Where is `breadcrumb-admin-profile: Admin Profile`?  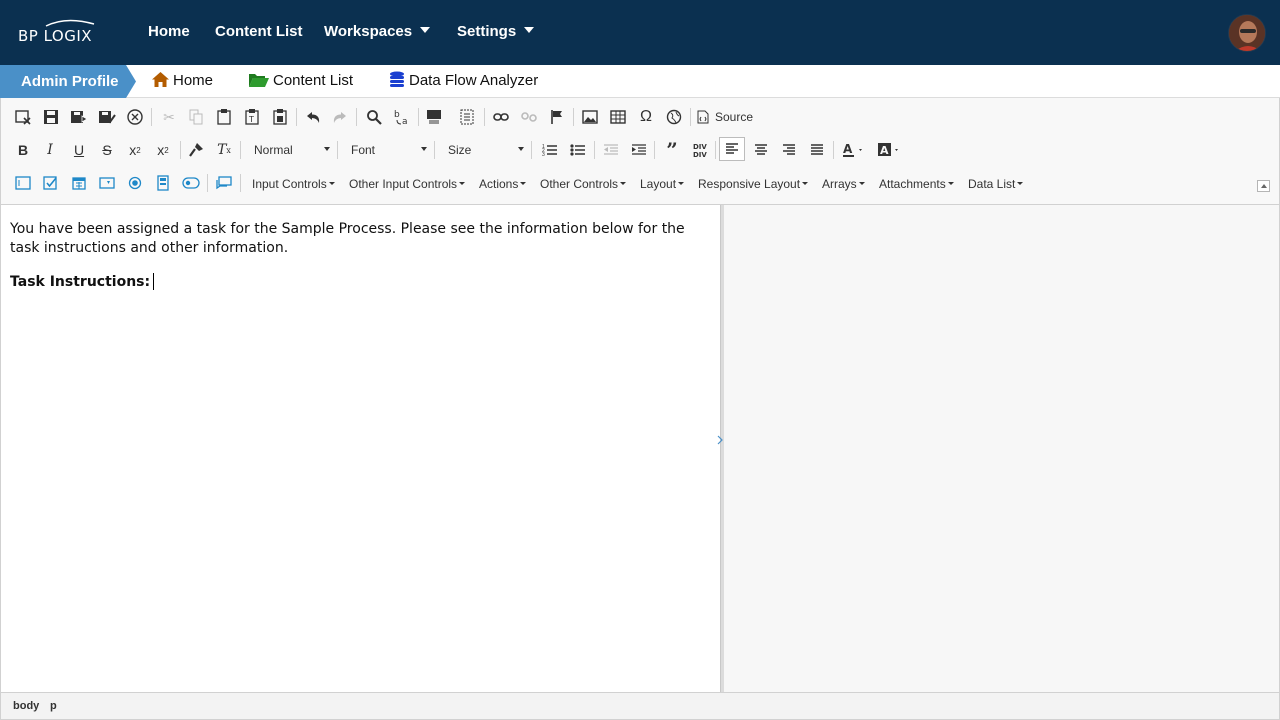 breadcrumb-admin-profile: Admin Profile is located at coordinates (68, 81).